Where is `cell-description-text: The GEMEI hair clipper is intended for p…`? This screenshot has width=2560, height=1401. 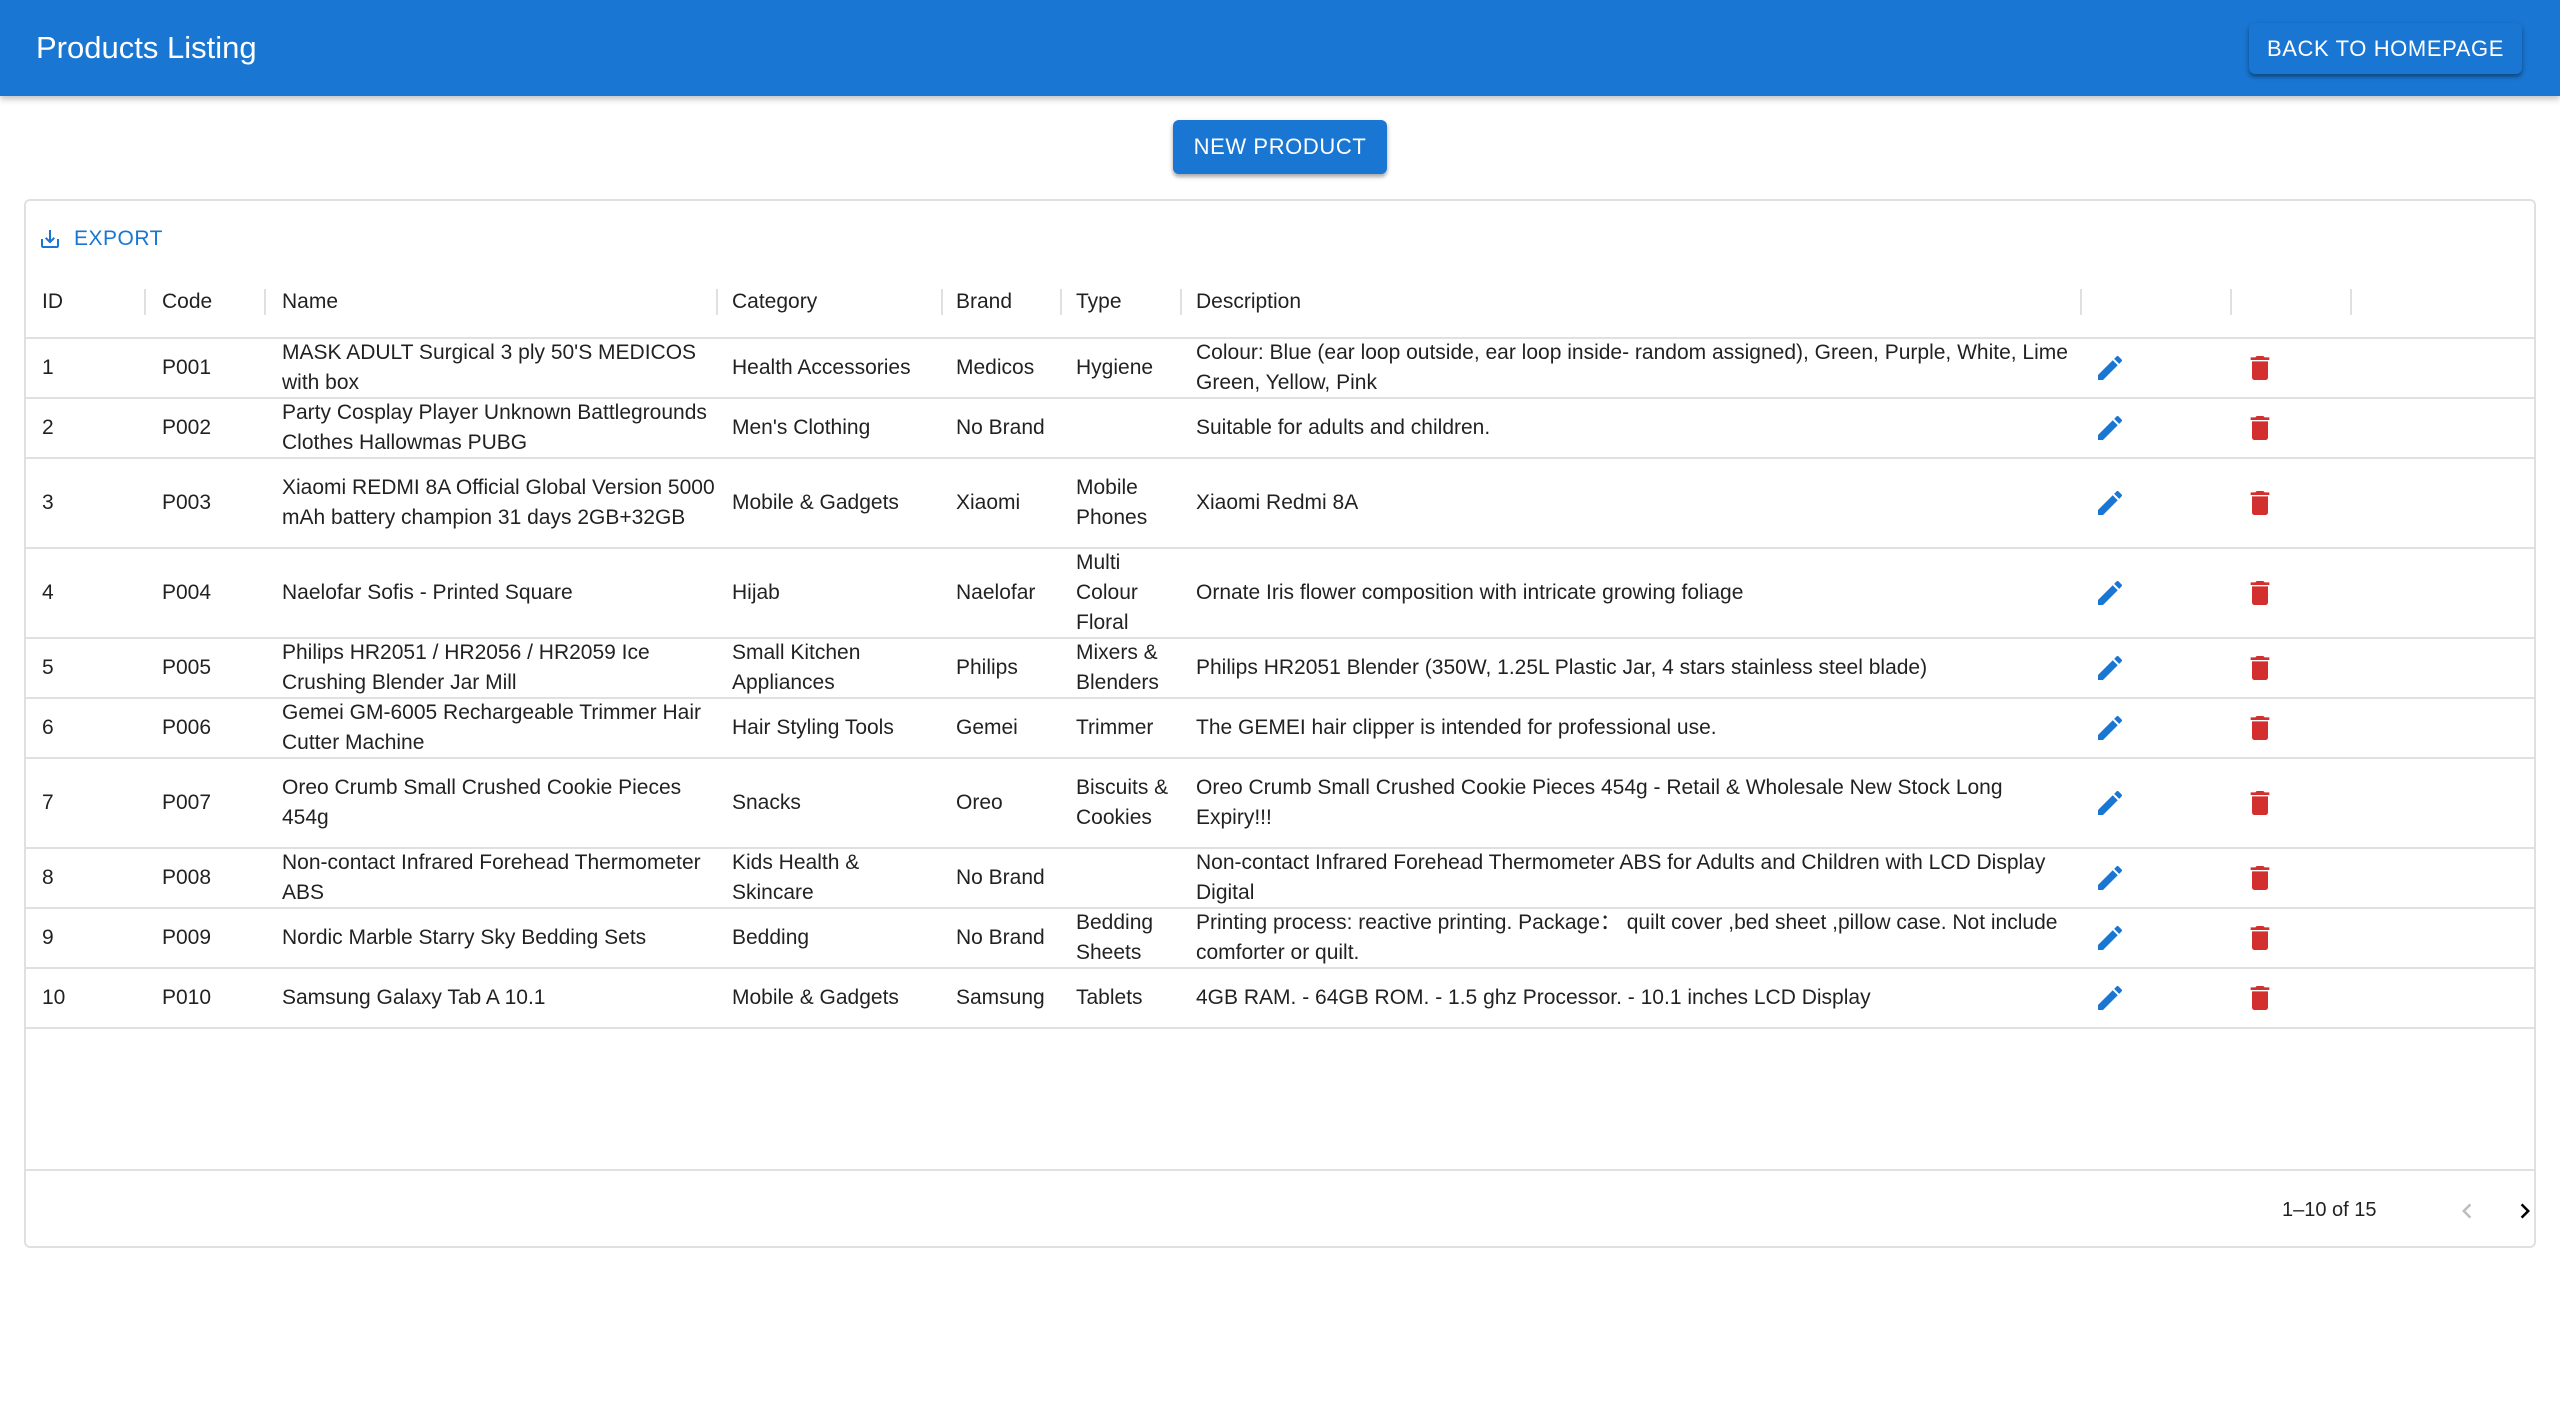
cell-description-text: The GEMEI hair clipper is intended for p… is located at coordinates (1456, 727).